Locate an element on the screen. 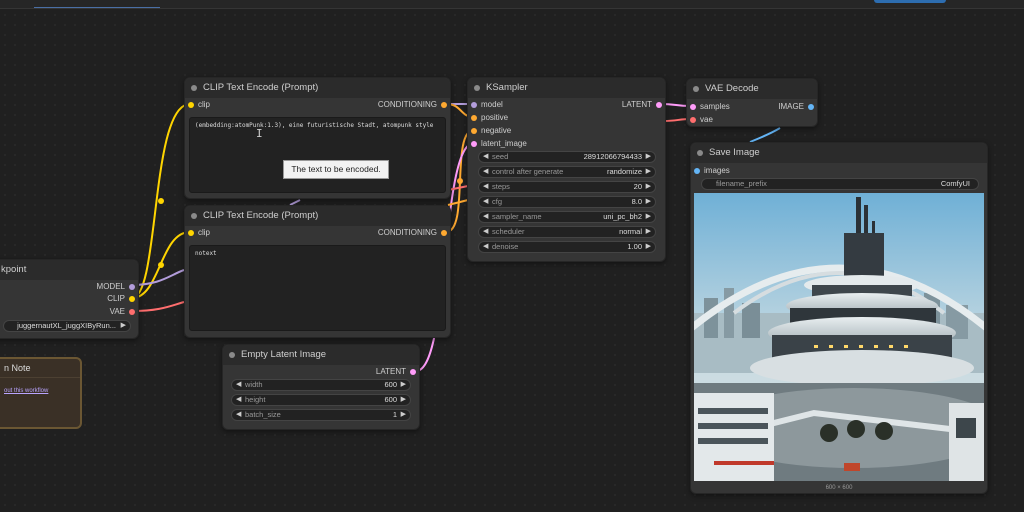  output-model: MODEL is located at coordinates (116, 287).